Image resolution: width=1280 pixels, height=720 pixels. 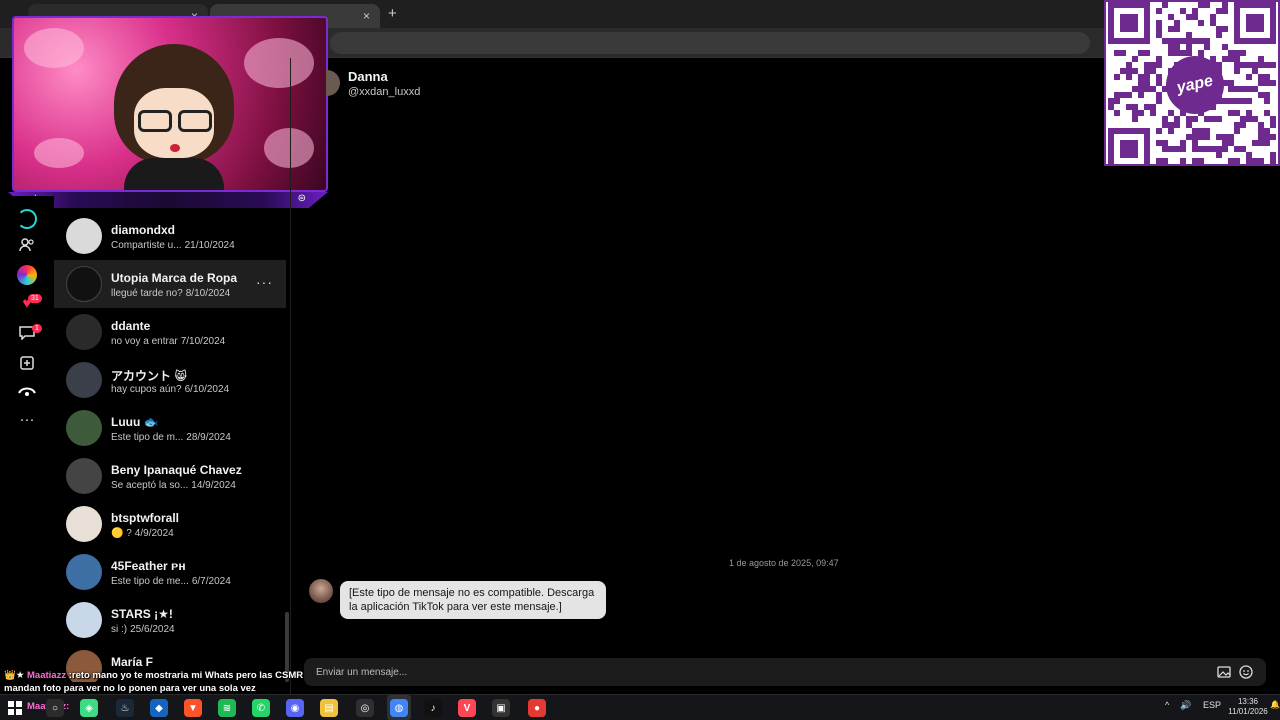 I want to click on conversation-name: Luuu 🐟, so click(x=135, y=422).